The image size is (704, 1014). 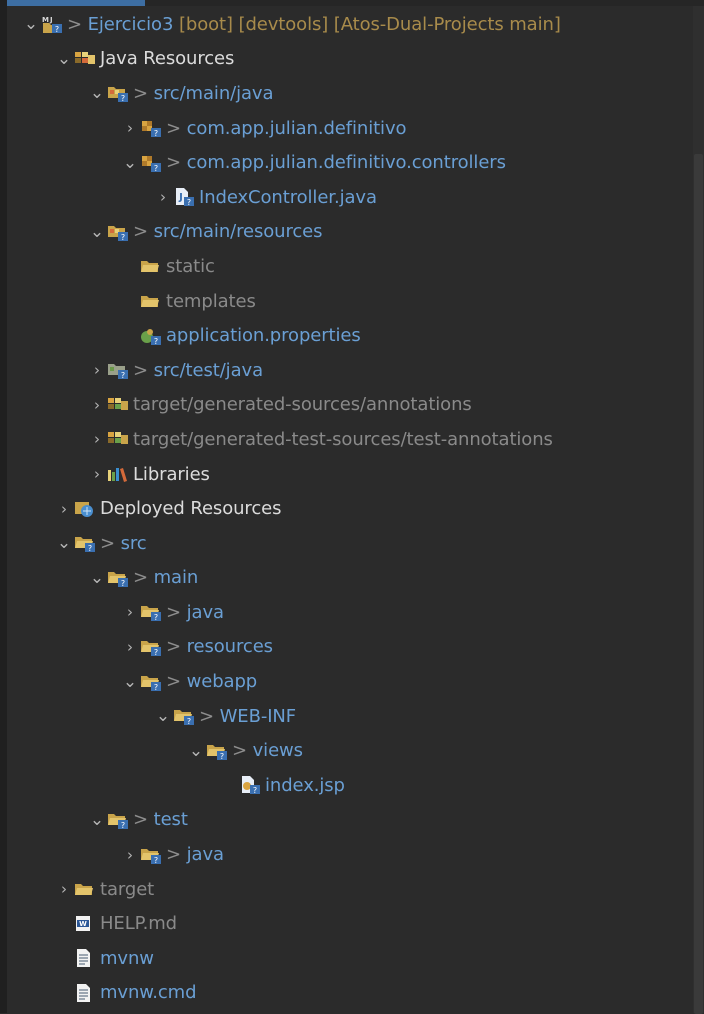 I want to click on tree-item-name: views, so click(x=277, y=751).